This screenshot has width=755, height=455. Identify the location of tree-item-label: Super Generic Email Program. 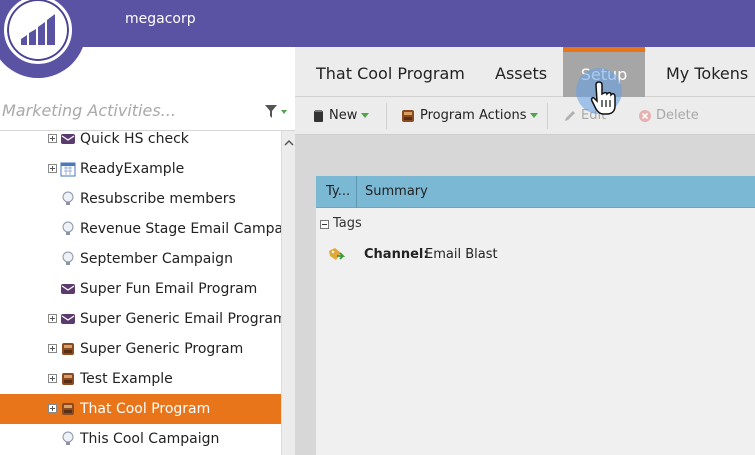
(180, 319).